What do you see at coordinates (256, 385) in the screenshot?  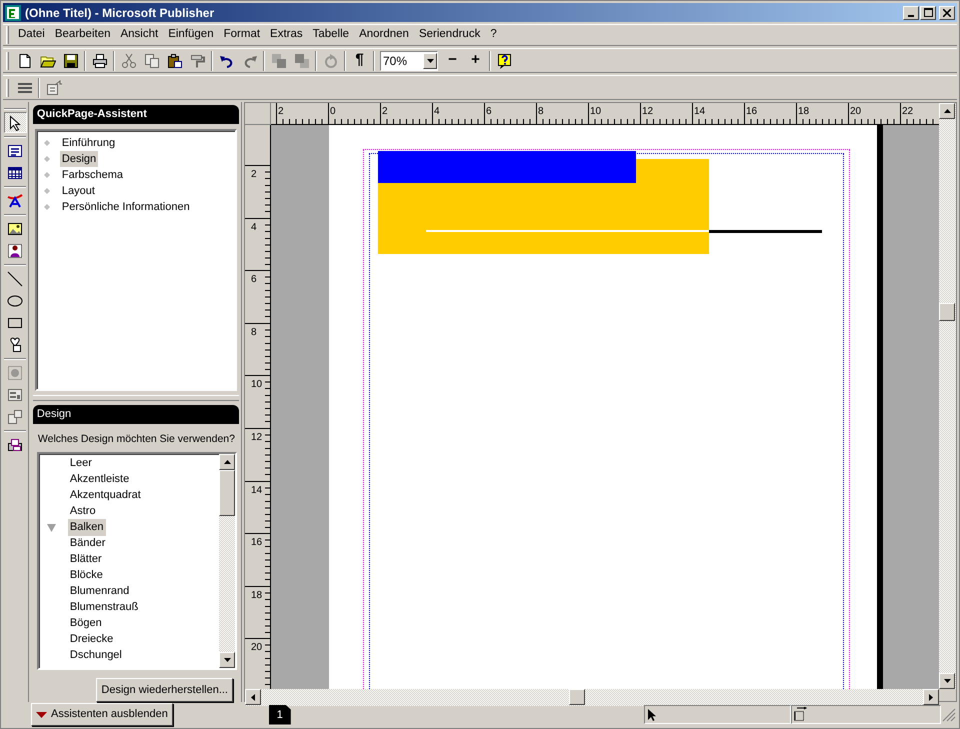 I see `ruler-label: 10` at bounding box center [256, 385].